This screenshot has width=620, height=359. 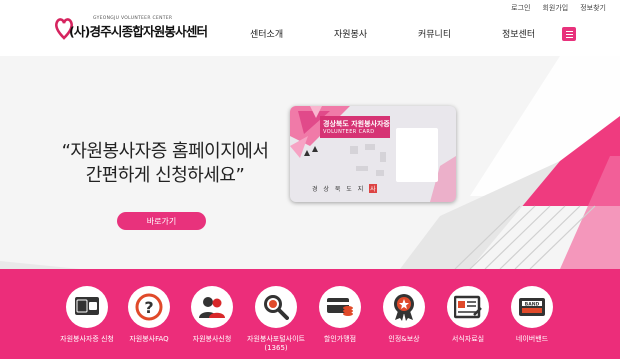 What do you see at coordinates (532, 339) in the screenshot?
I see `service-label: 네이버밴드` at bounding box center [532, 339].